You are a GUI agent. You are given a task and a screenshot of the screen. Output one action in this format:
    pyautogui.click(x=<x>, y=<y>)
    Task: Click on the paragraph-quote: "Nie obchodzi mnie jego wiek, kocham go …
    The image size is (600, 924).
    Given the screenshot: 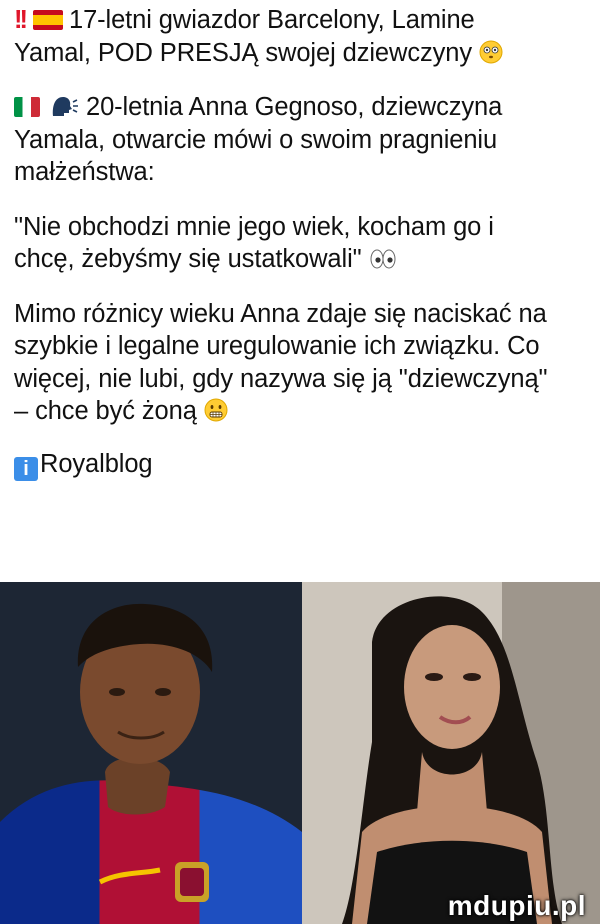 What is the action you would take?
    pyautogui.click(x=304, y=243)
    